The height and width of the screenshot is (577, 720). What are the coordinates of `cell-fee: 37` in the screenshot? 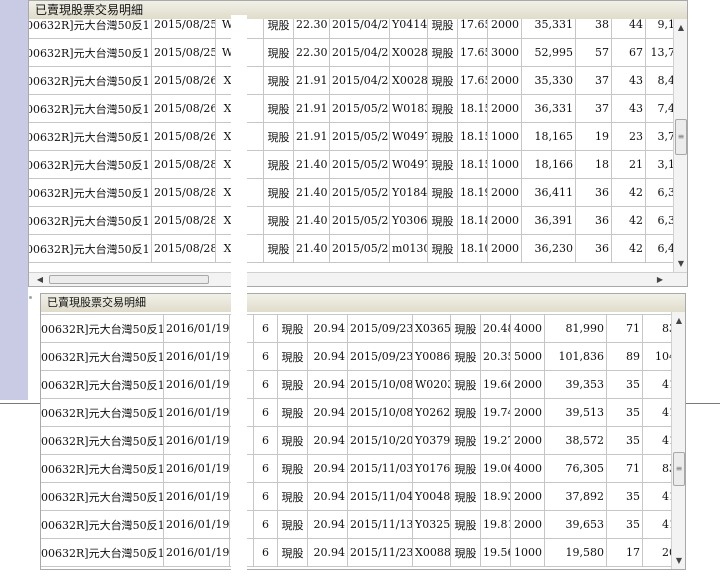 It's located at (593, 108).